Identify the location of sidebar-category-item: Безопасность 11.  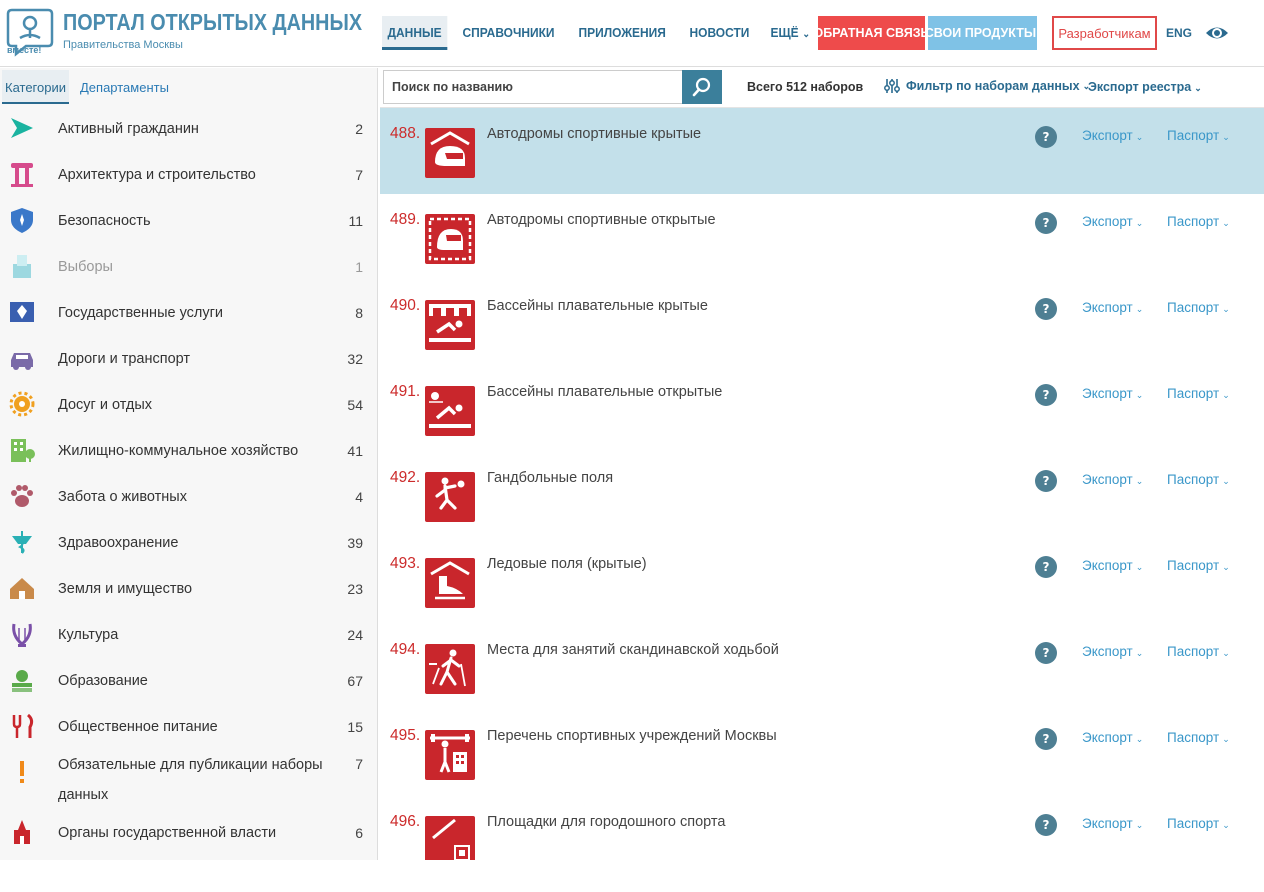
(188, 221).